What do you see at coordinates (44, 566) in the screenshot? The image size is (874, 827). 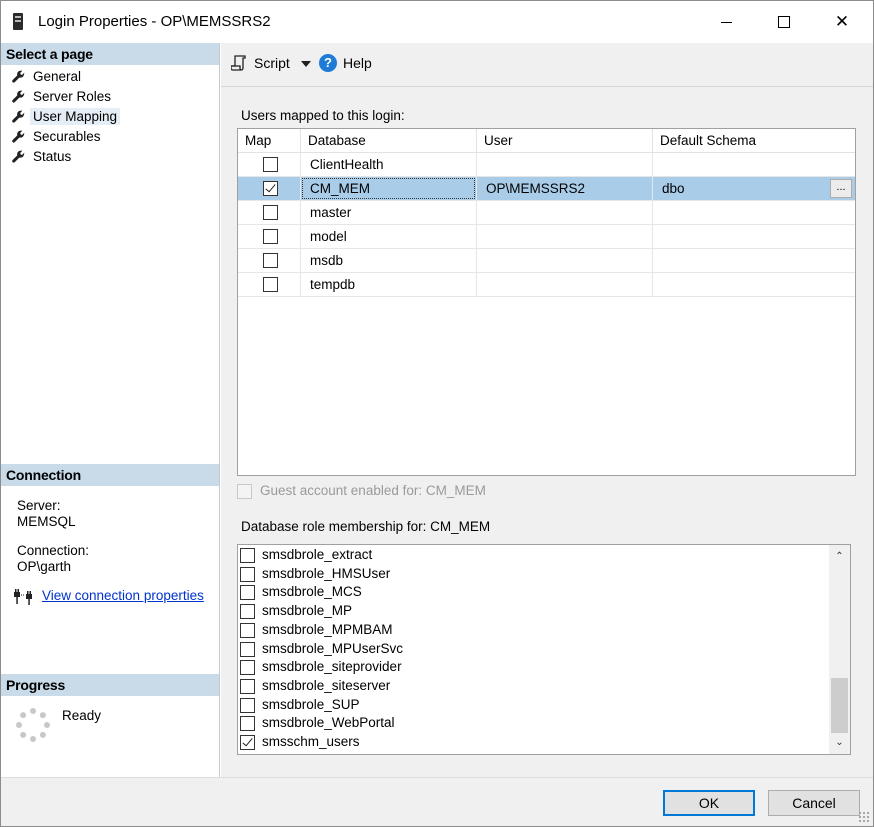 I see `connection-value: OP\garth` at bounding box center [44, 566].